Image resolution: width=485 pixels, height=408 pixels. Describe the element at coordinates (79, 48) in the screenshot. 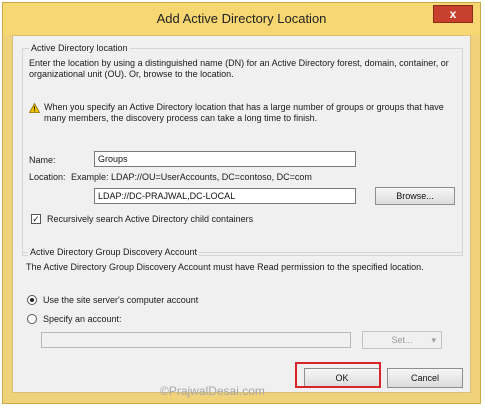

I see `location-legend: Active Directory location` at that location.